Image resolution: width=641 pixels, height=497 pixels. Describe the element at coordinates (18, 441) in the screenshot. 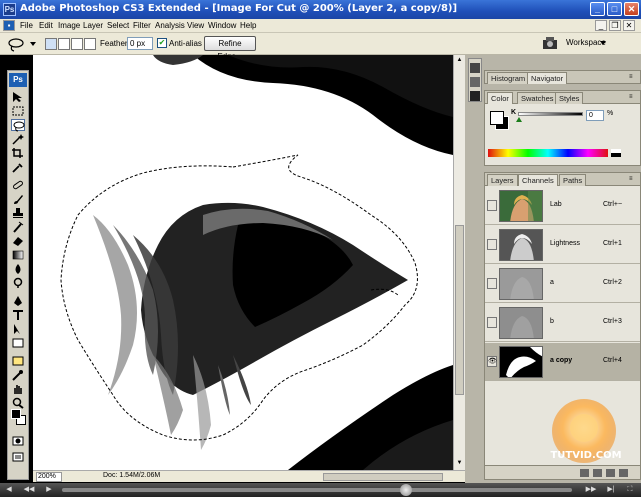

I see `quick-mask-icon` at that location.